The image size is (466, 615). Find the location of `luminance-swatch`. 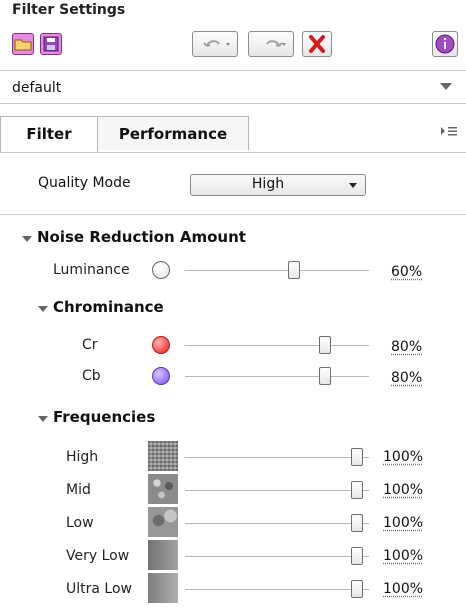

luminance-swatch is located at coordinates (161, 270).